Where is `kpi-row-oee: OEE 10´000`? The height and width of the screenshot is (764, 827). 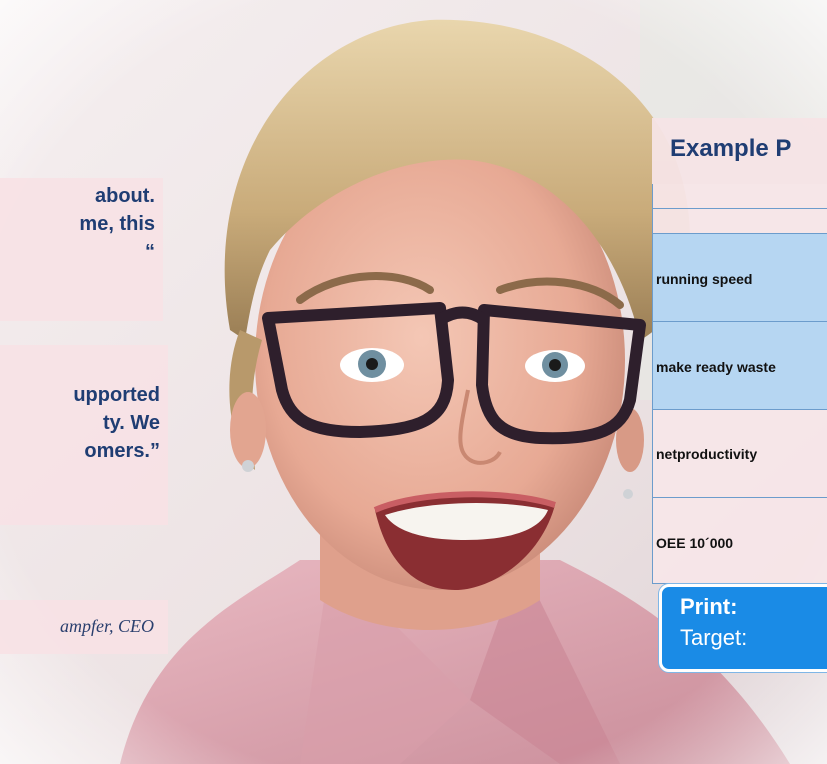
kpi-row-oee: OEE 10´000 is located at coordinates (740, 541).